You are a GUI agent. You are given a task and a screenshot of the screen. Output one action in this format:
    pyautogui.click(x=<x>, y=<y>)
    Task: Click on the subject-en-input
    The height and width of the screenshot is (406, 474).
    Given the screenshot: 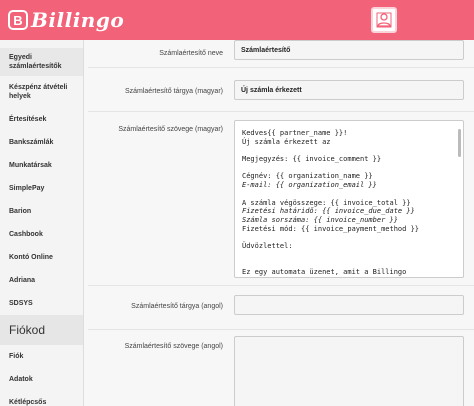 What is the action you would take?
    pyautogui.click(x=349, y=305)
    